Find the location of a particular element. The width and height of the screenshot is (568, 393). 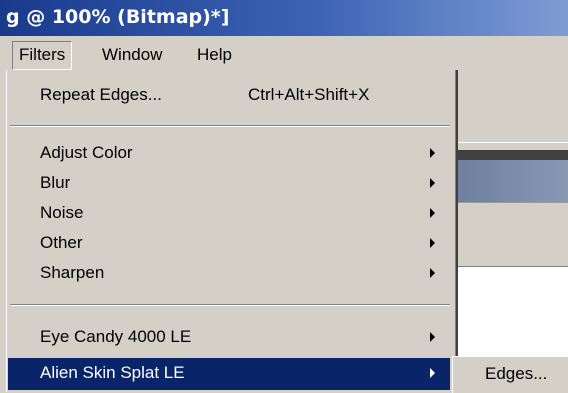

menu-item-sharpen: Sharpen is located at coordinates (229, 273).